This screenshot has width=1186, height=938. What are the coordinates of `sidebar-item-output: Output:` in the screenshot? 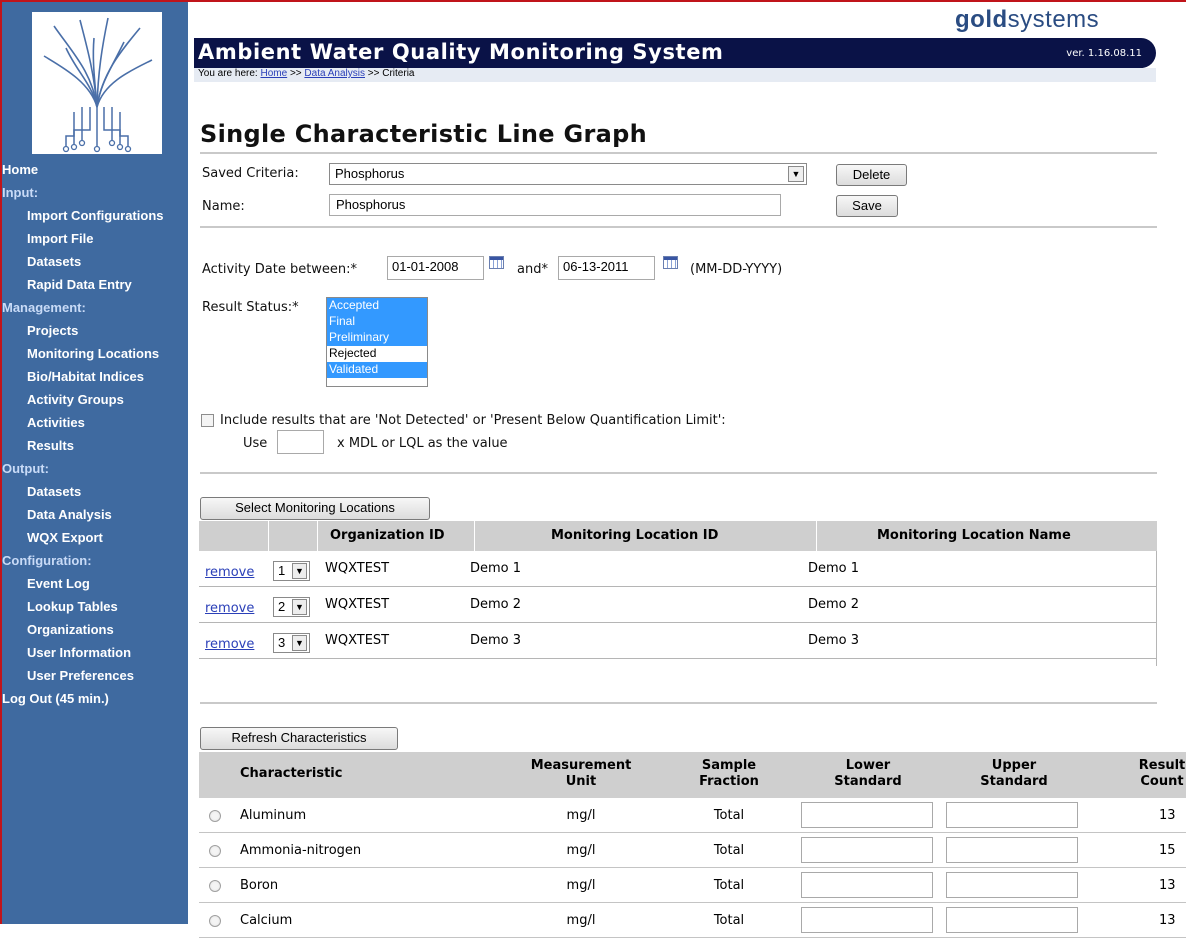 It's located at (25, 468).